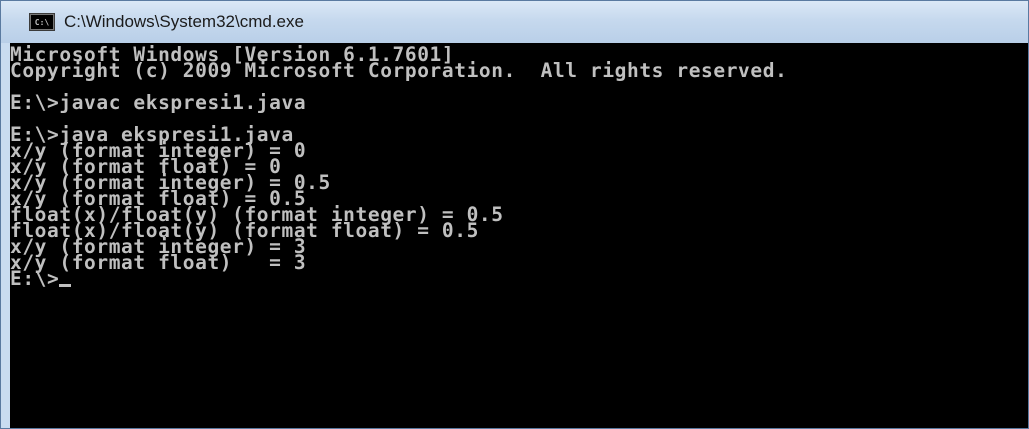 The width and height of the screenshot is (1029, 429). What do you see at coordinates (35, 278) in the screenshot?
I see `console-prompt: E:\>` at bounding box center [35, 278].